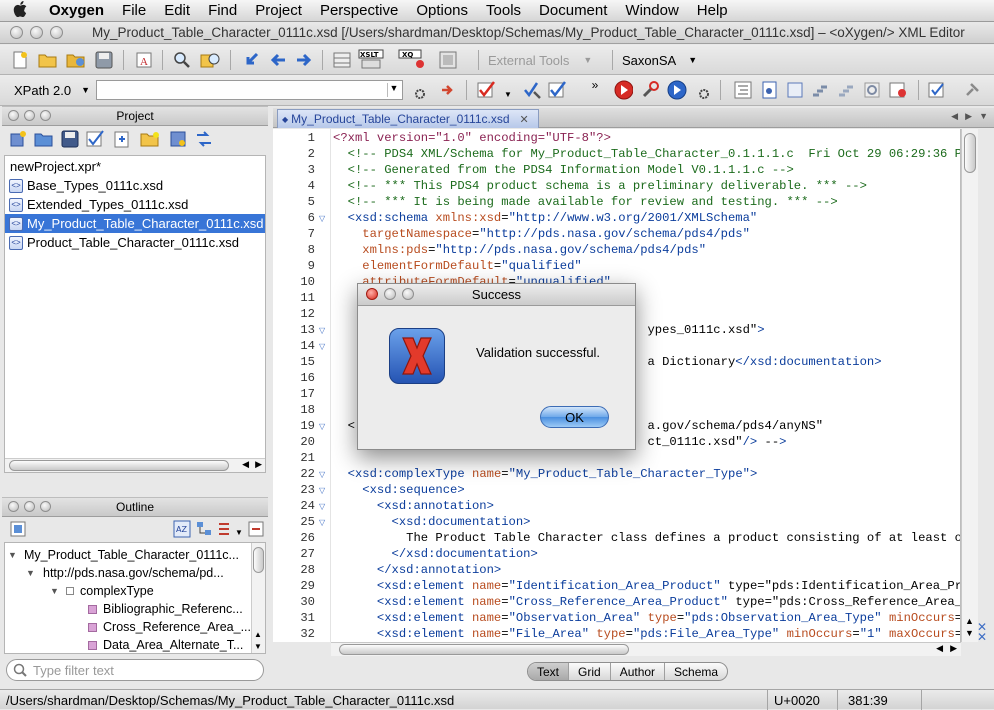 Image resolution: width=994 pixels, height=710 pixels. What do you see at coordinates (258, 634) in the screenshot?
I see `scroll-up-arrow-icon: ▲` at bounding box center [258, 634].